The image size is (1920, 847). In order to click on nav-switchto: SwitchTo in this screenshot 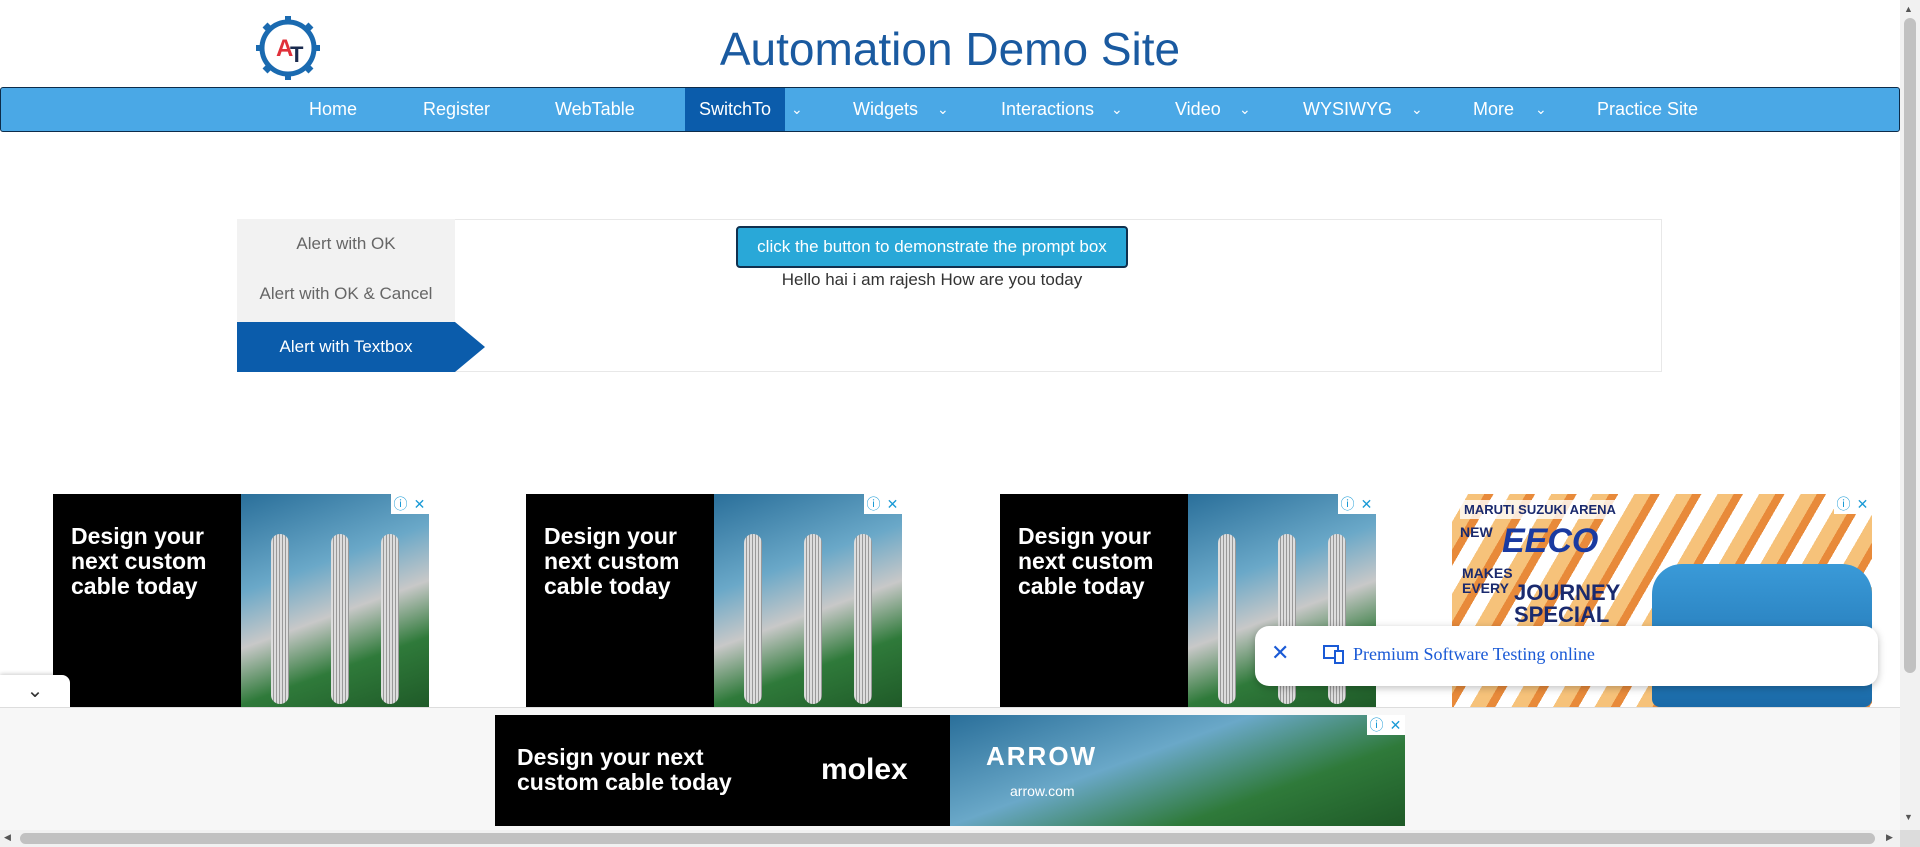, I will do `click(735, 109)`.